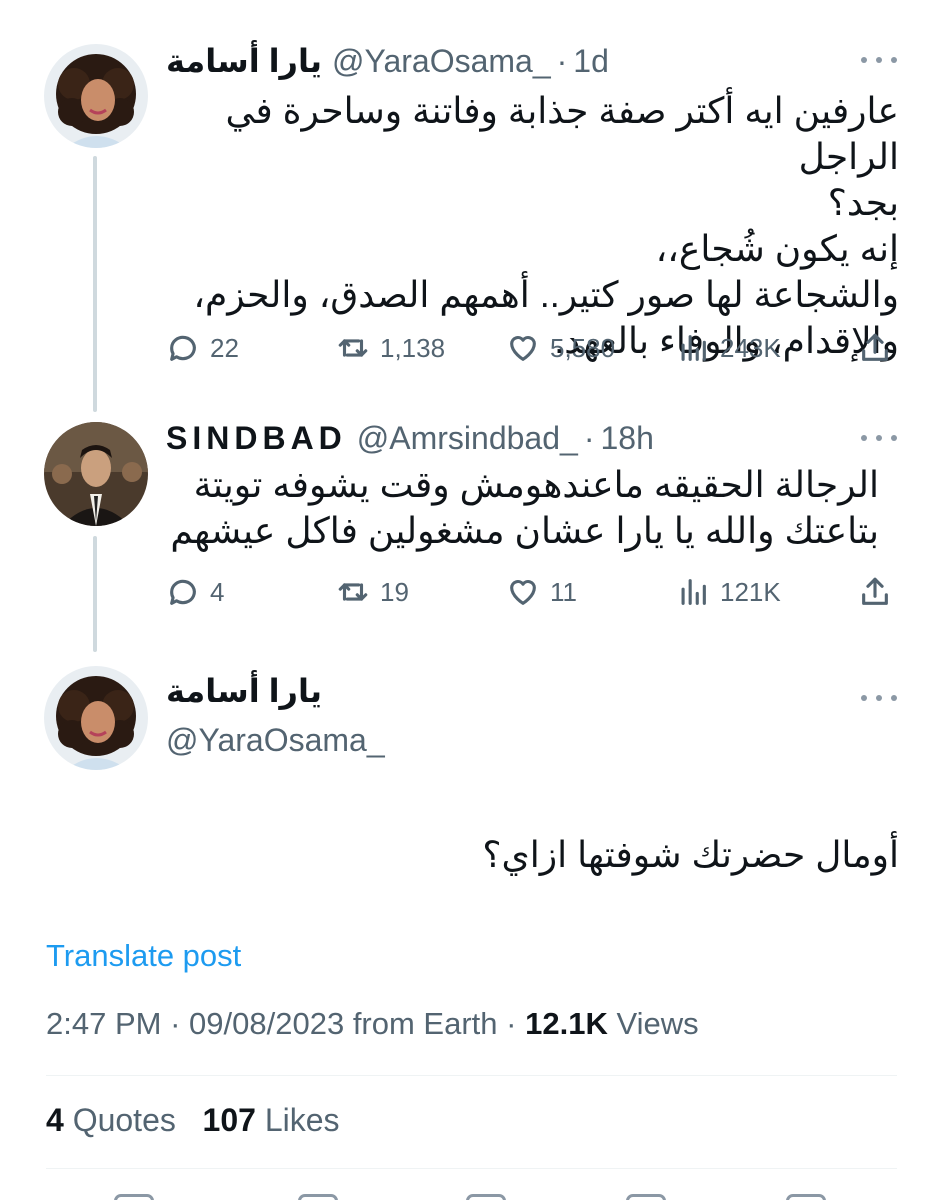  What do you see at coordinates (394, 591) in the screenshot?
I see `retweet-count: 19` at bounding box center [394, 591].